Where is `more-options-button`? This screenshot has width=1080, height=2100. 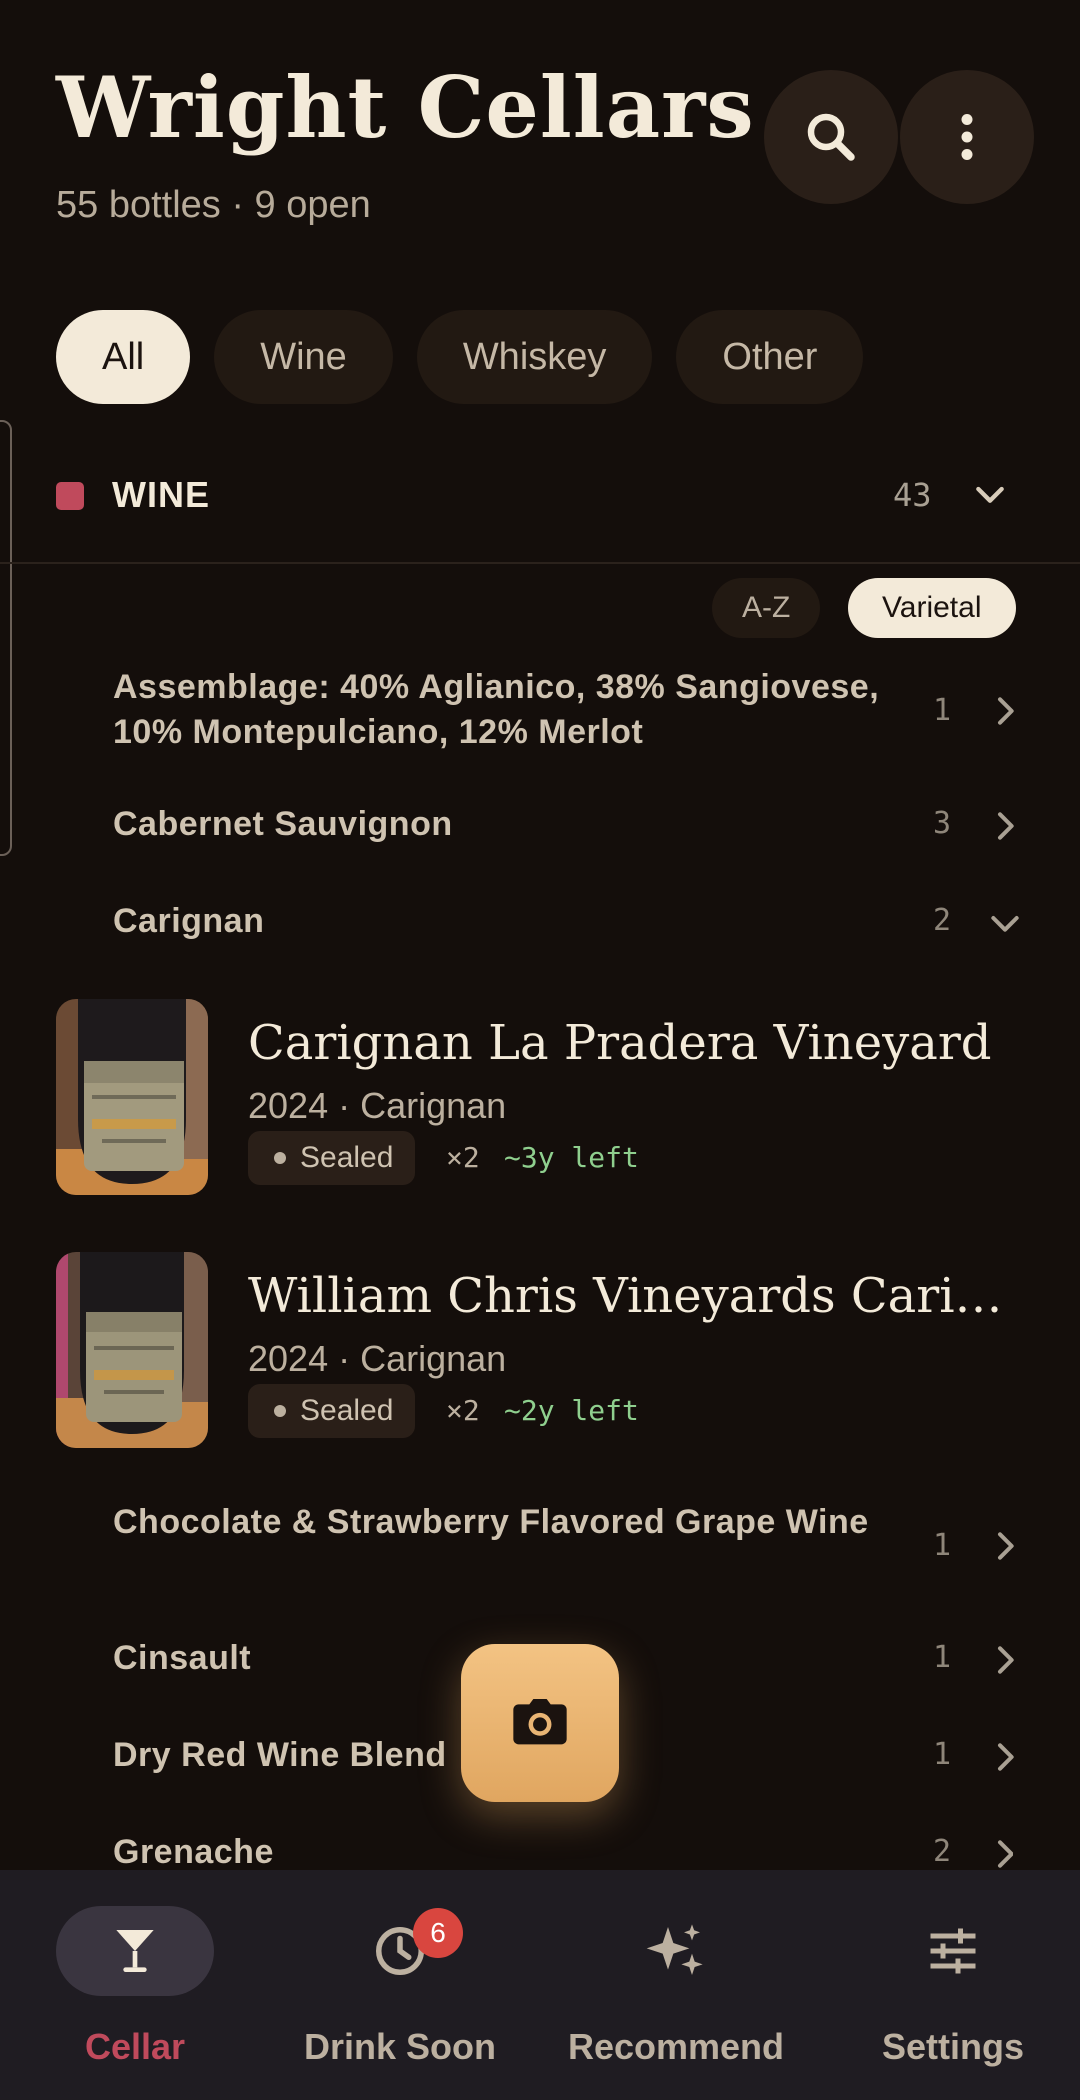
more-options-button is located at coordinates (967, 137).